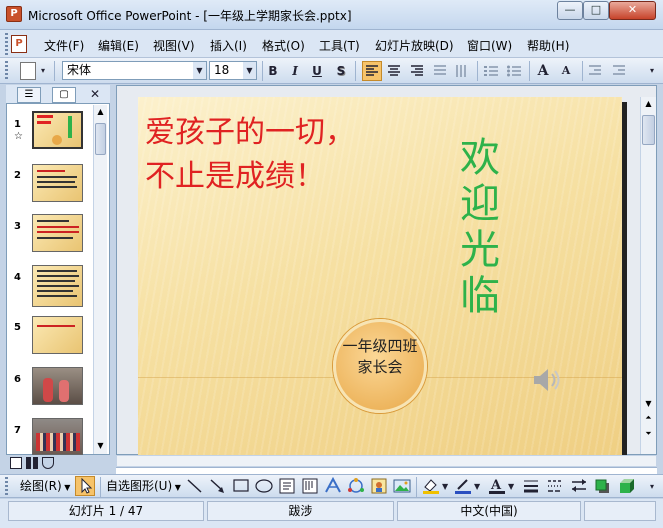 The height and width of the screenshot is (528, 663). What do you see at coordinates (386, 470) in the screenshot?
I see `notes-pane` at bounding box center [386, 470].